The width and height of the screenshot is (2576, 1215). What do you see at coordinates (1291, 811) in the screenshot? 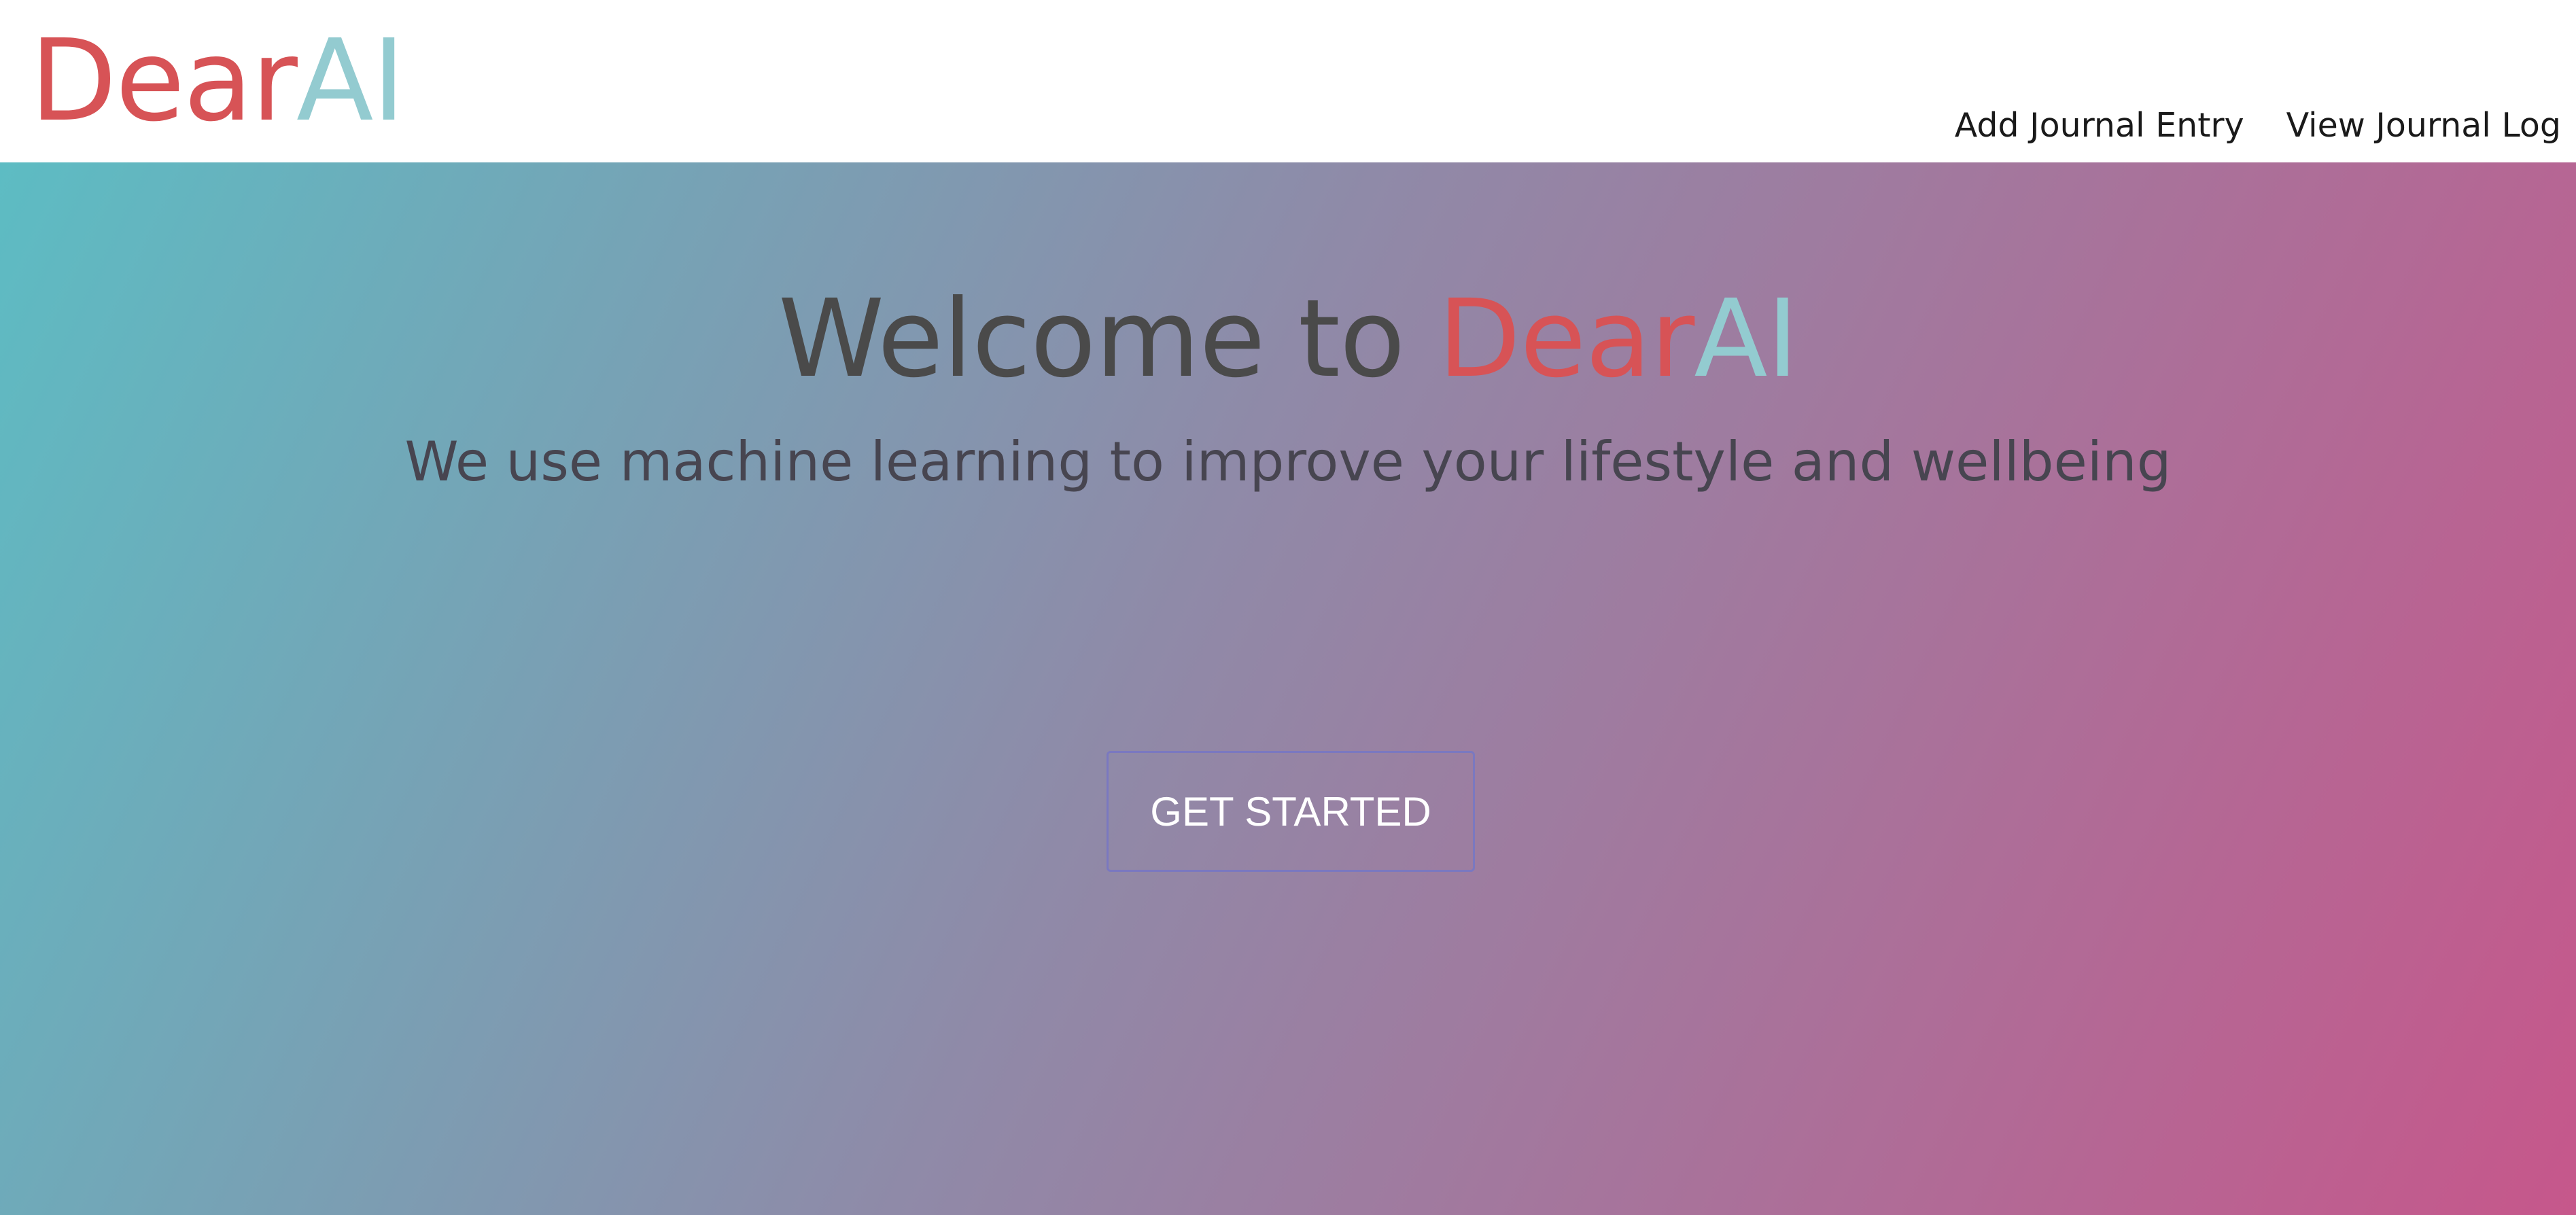
I see `get-started-button: GET STARTED` at bounding box center [1291, 811].